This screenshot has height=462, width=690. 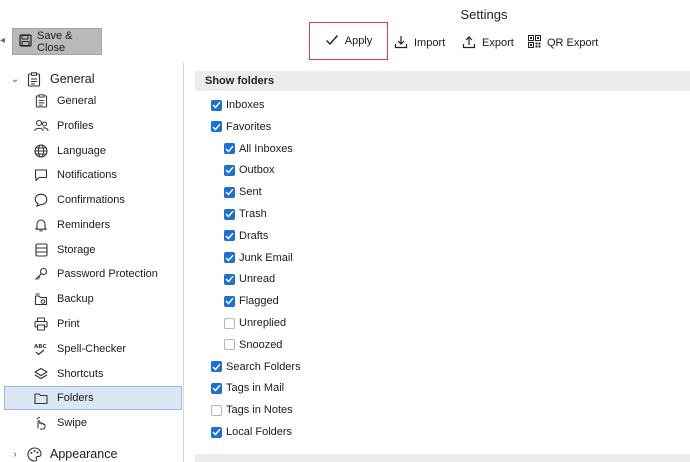 I want to click on sidebar-item-notifications: Notifications, so click(x=93, y=175).